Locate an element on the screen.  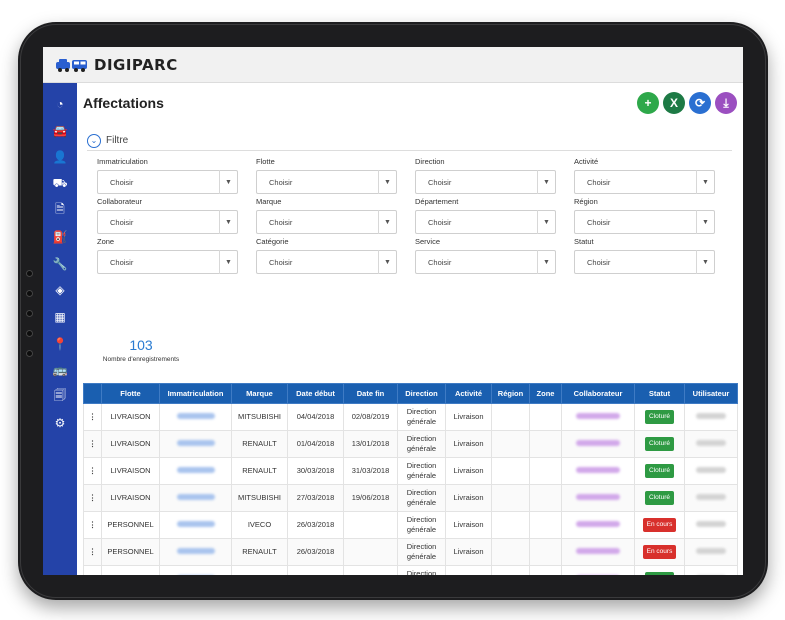
refresh-button: ⟳ is located at coordinates (700, 103).